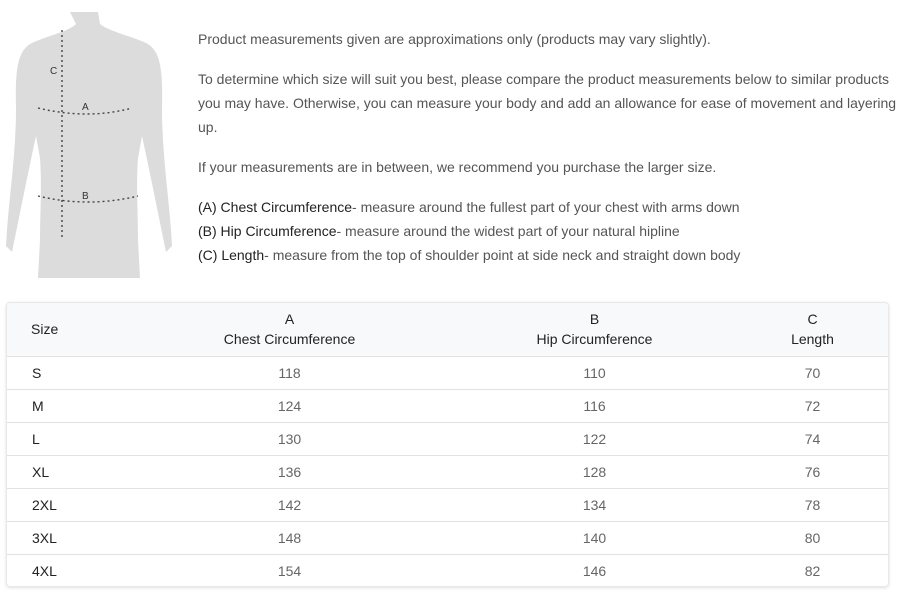 Image resolution: width=903 pixels, height=615 pixels. I want to click on torso-illustration: C A B, so click(89, 145).